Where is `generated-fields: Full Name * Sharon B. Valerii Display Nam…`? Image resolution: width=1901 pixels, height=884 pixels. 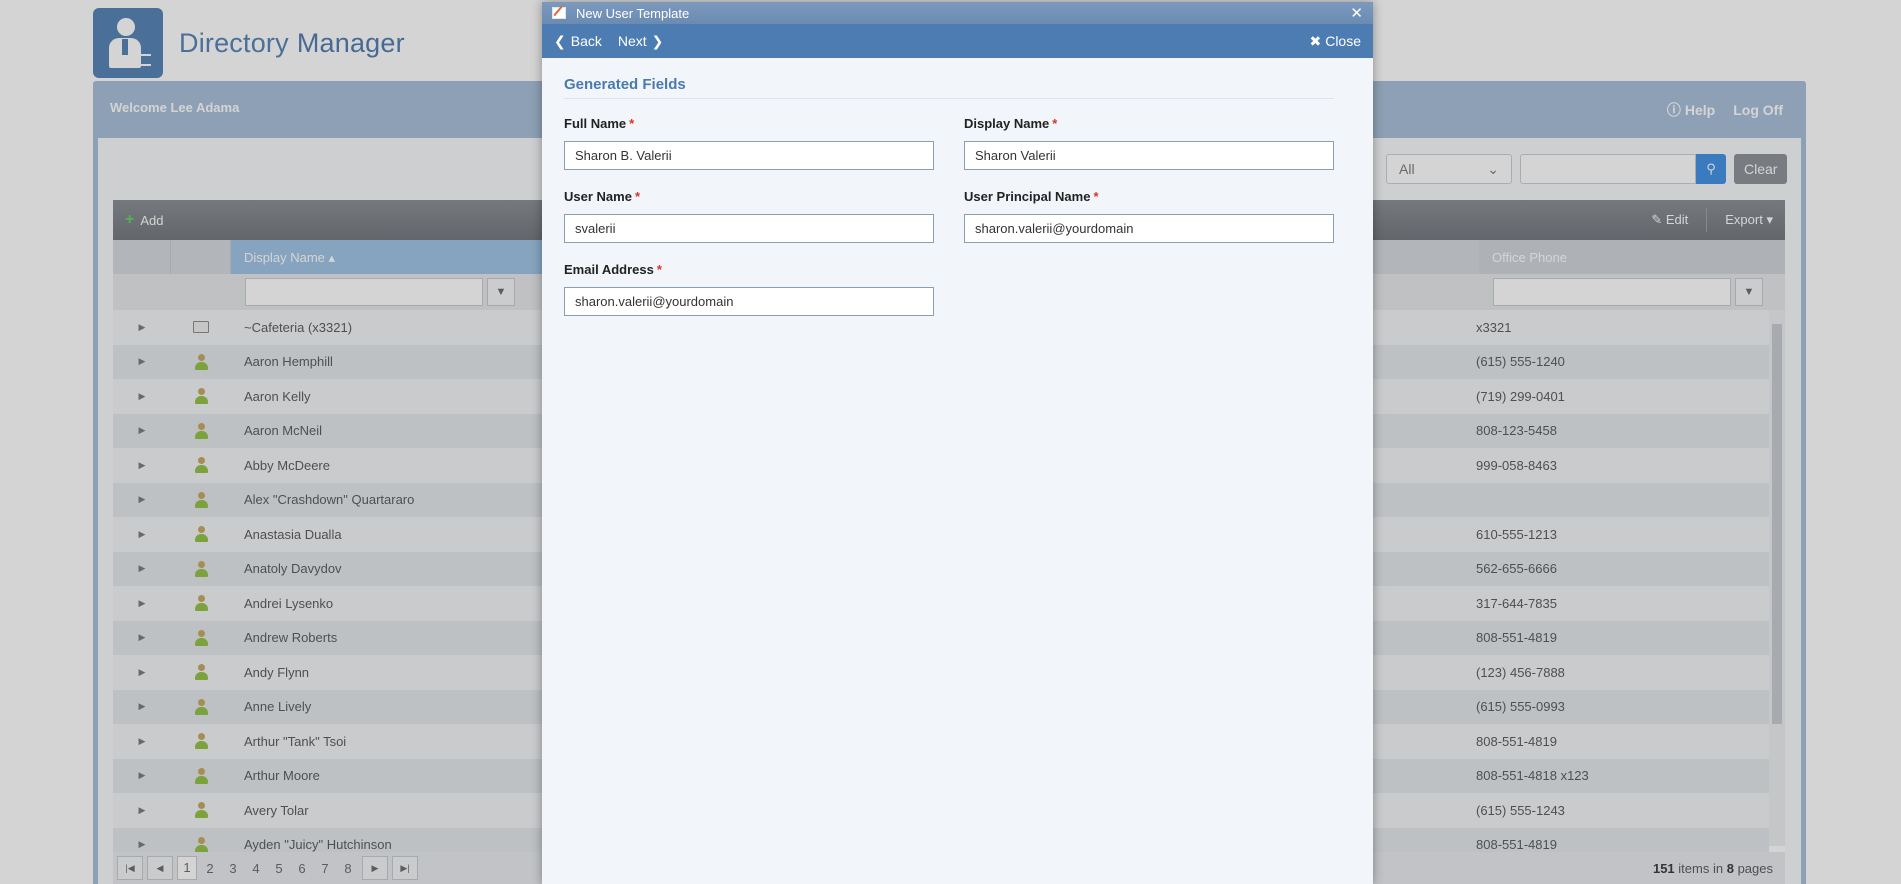
generated-fields: Full Name * Sharon B. Valerii Display Nam… is located at coordinates (957, 216).